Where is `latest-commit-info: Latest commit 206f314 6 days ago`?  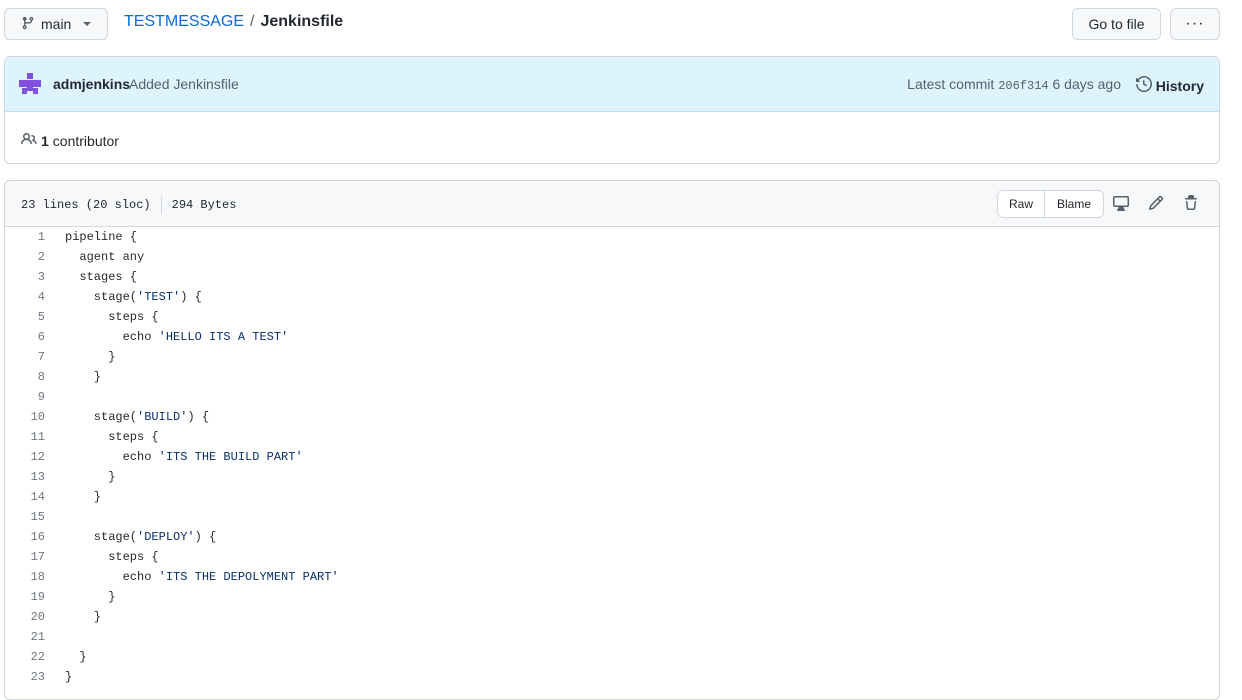 latest-commit-info: Latest commit 206f314 6 days ago is located at coordinates (1014, 84).